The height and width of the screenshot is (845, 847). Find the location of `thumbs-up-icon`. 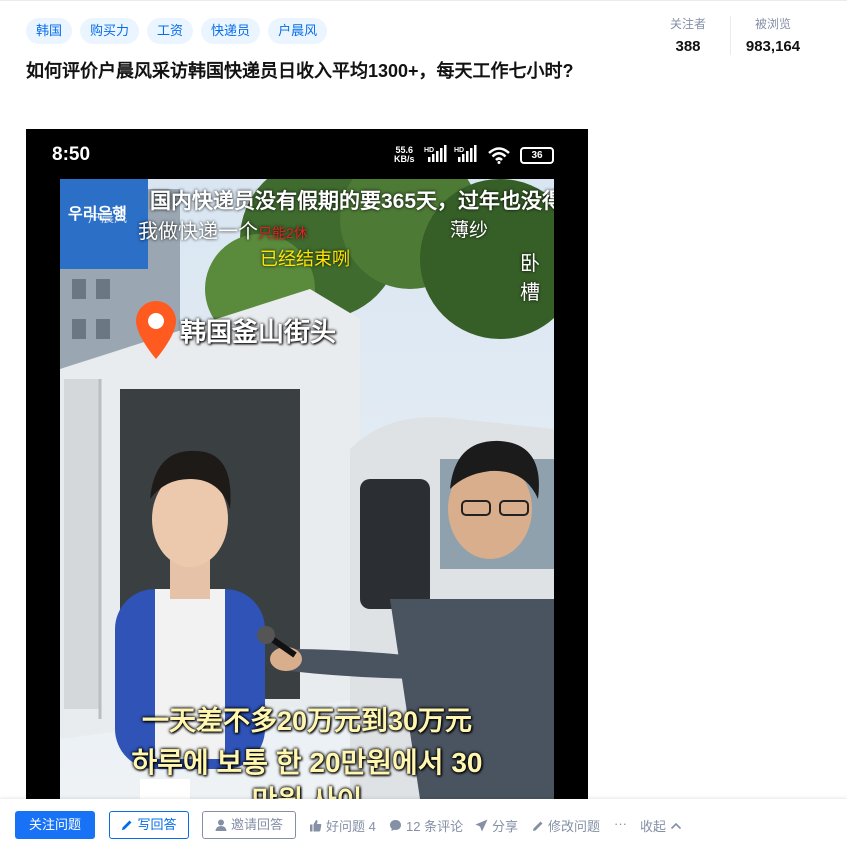

thumbs-up-icon is located at coordinates (316, 826).